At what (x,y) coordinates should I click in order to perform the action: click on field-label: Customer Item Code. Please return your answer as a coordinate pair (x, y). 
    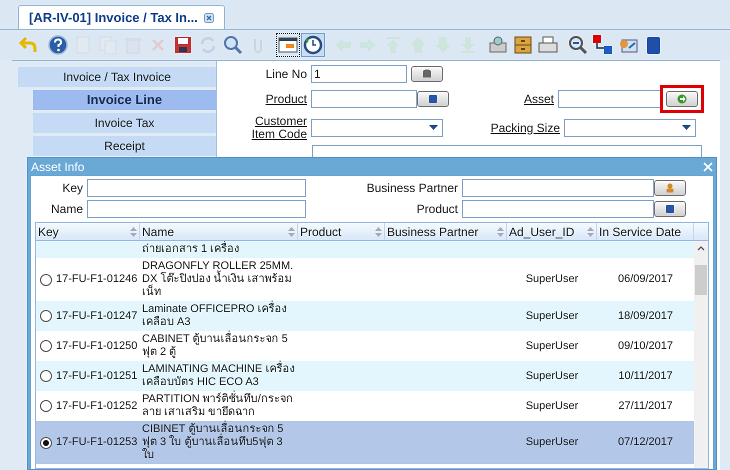
    Looking at the image, I should click on (275, 128).